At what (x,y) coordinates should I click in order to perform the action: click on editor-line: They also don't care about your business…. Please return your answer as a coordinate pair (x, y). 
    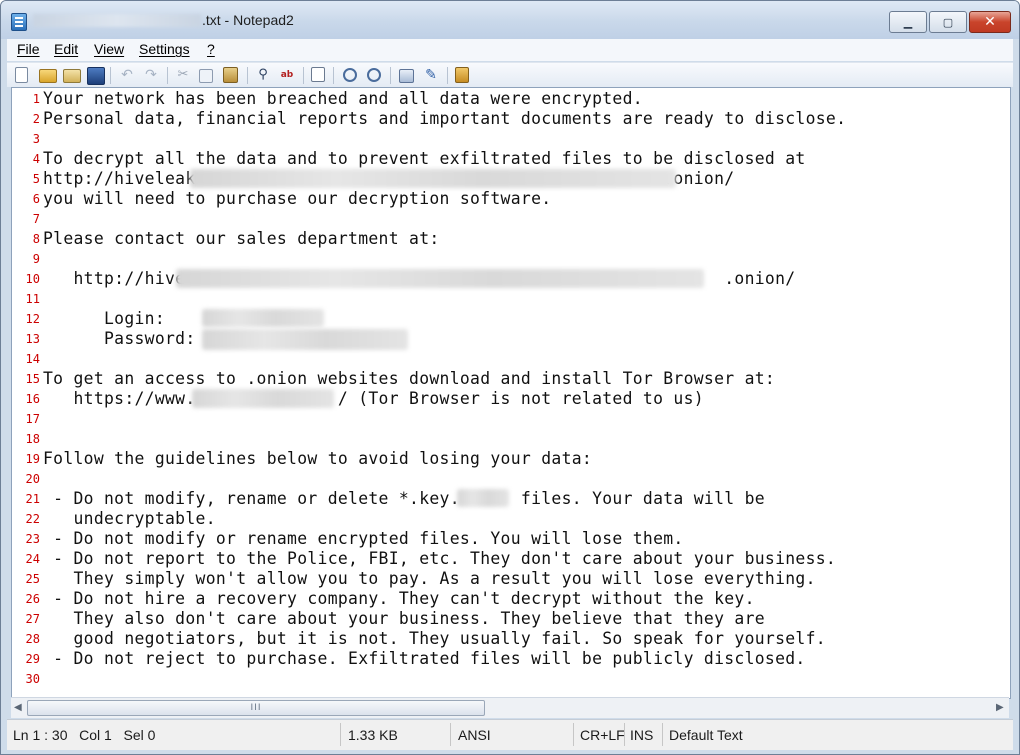
    Looking at the image, I should click on (404, 618).